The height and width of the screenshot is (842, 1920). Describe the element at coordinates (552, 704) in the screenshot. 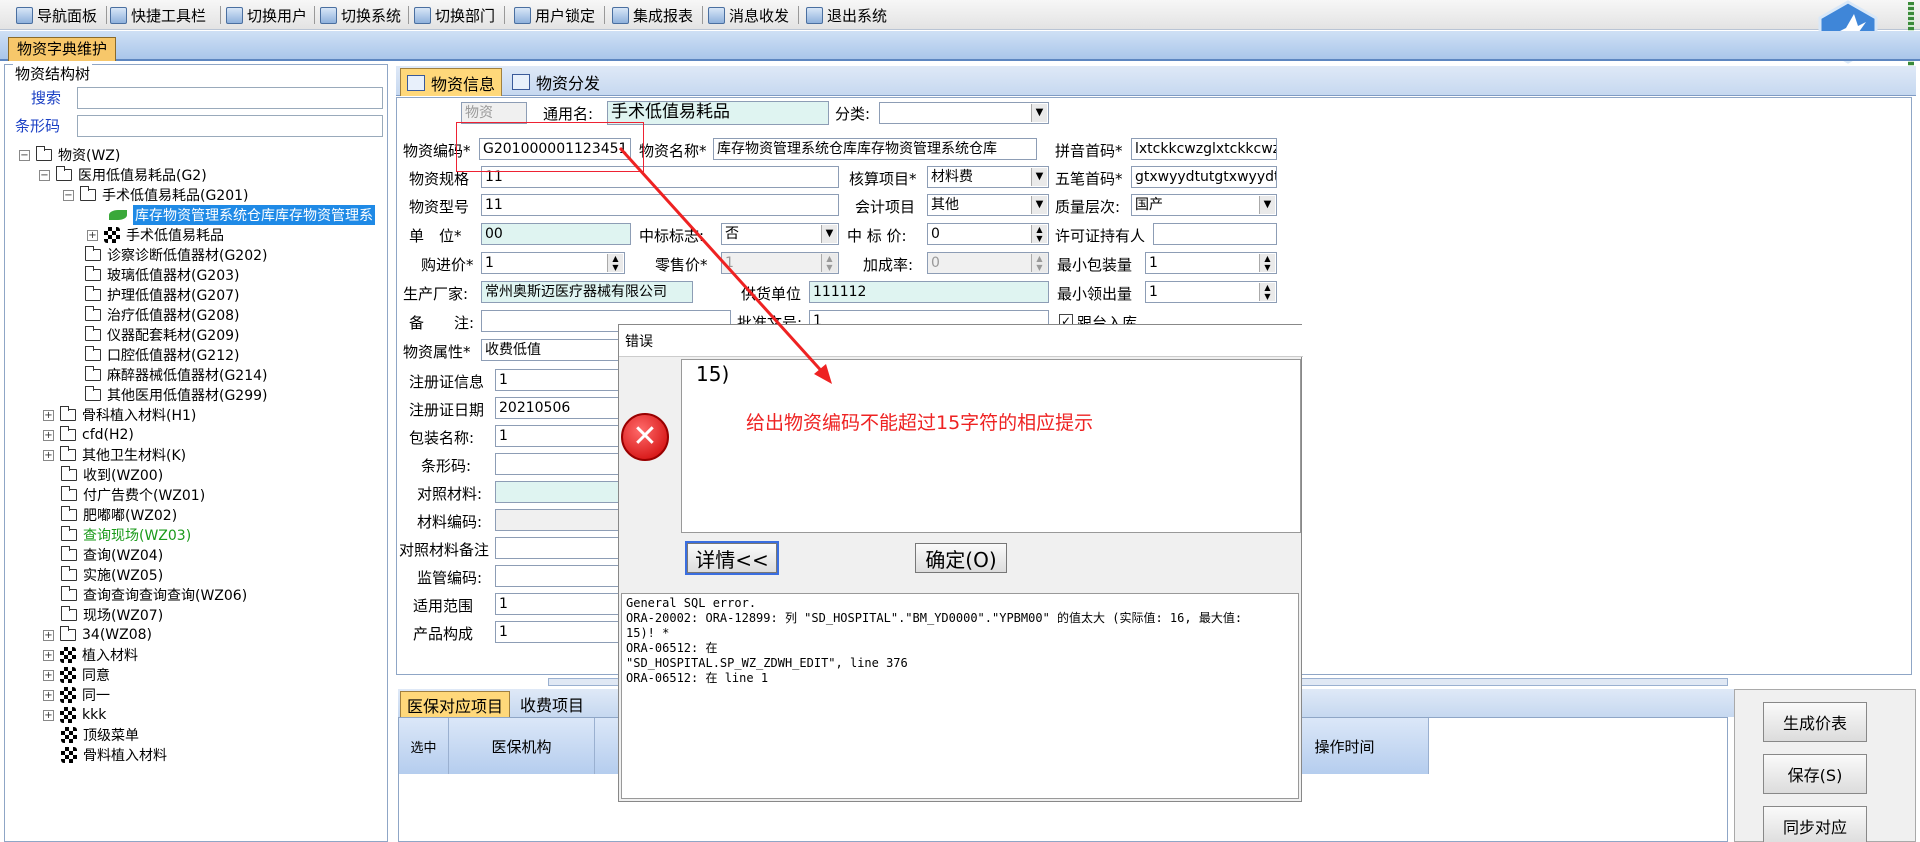

I see `tab-charge-items: 收费项目` at that location.